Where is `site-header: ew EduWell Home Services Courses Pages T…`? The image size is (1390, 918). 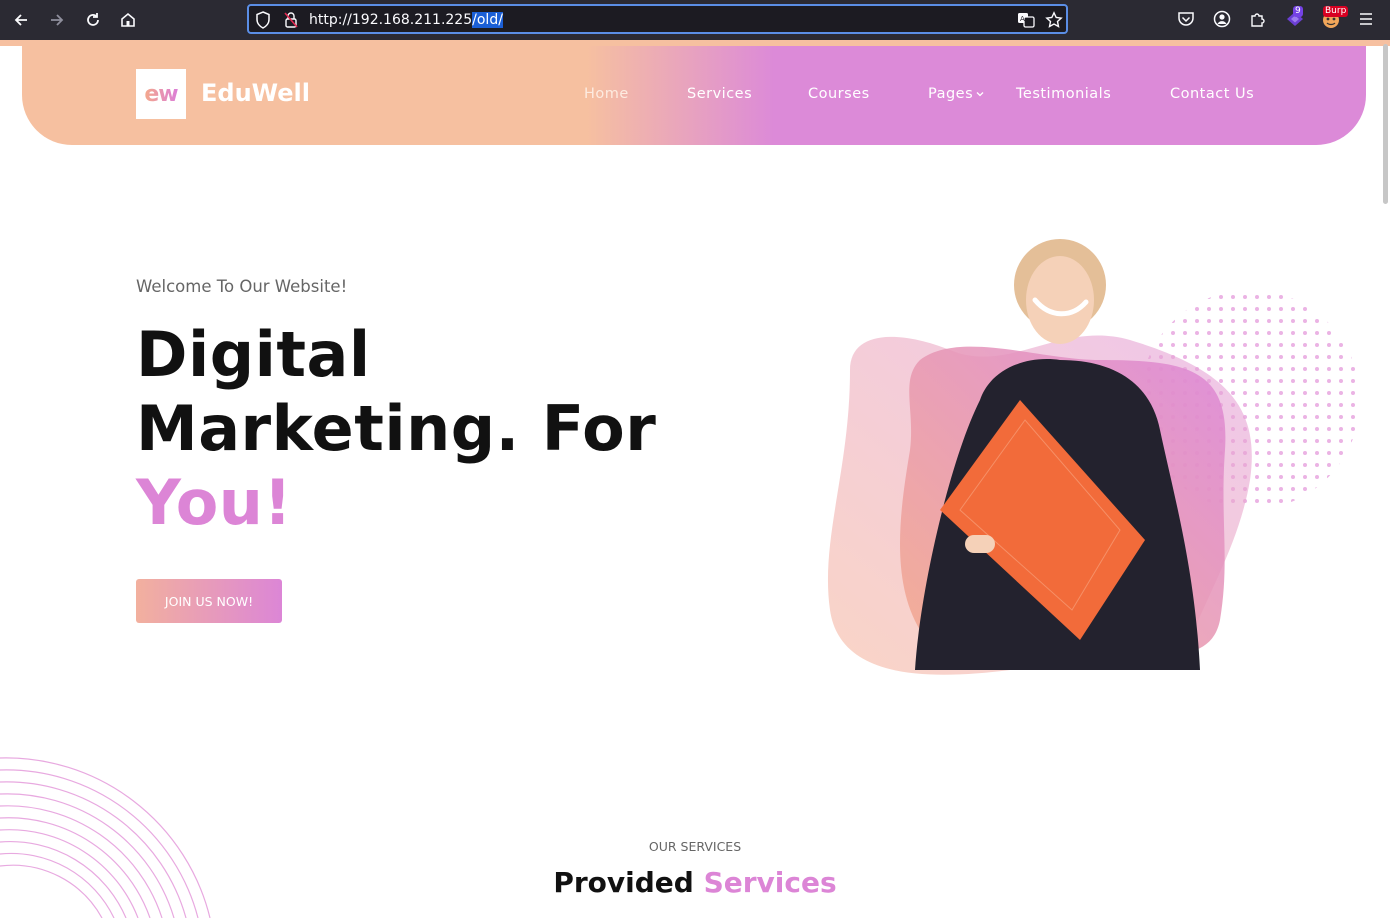 site-header: ew EduWell Home Services Courses Pages T… is located at coordinates (695, 92).